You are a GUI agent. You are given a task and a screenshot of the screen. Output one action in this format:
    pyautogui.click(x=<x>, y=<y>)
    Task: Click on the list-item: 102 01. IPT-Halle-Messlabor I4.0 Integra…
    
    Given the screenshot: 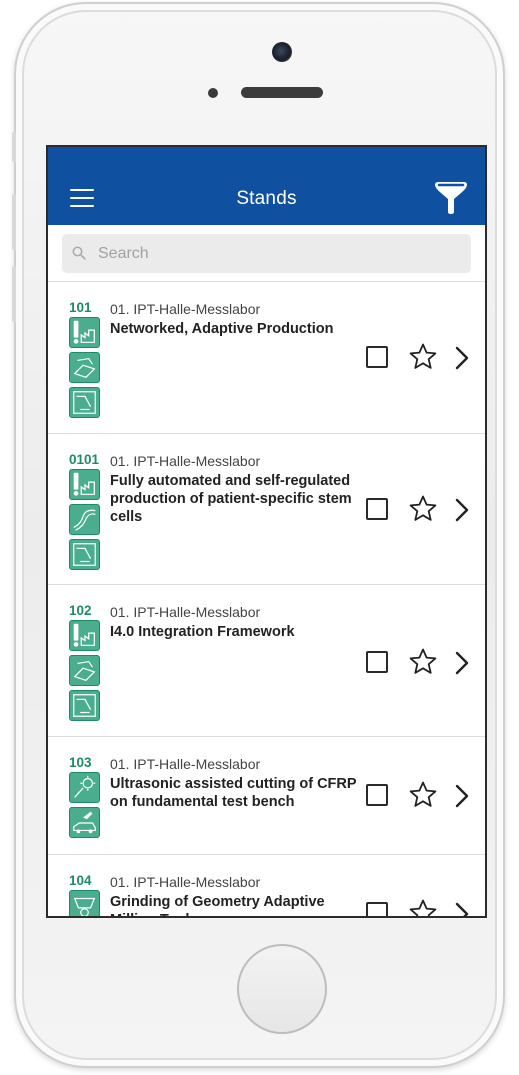 What is the action you would take?
    pyautogui.click(x=266, y=661)
    